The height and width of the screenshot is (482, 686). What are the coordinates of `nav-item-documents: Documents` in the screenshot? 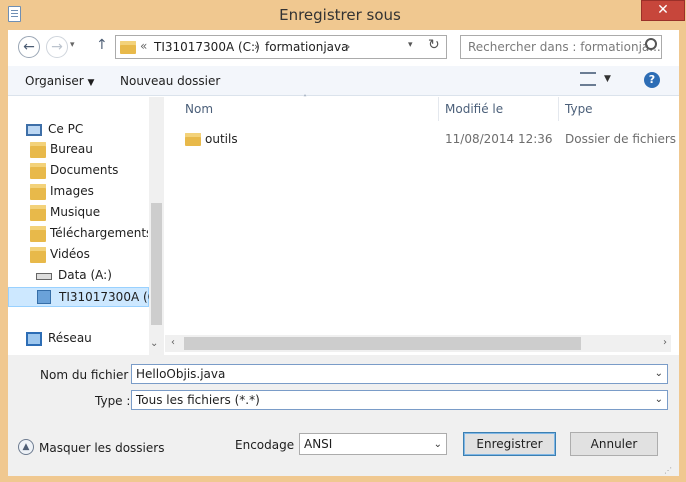 It's located at (85, 171).